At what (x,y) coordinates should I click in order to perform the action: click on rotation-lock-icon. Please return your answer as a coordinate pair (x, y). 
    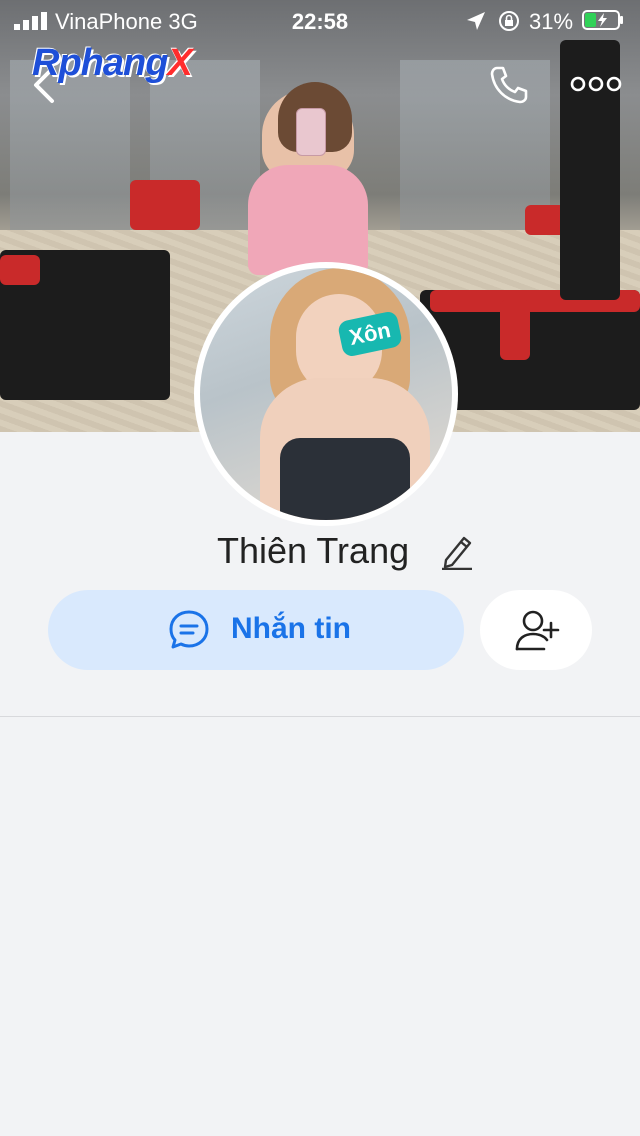
    Looking at the image, I should click on (509, 21).